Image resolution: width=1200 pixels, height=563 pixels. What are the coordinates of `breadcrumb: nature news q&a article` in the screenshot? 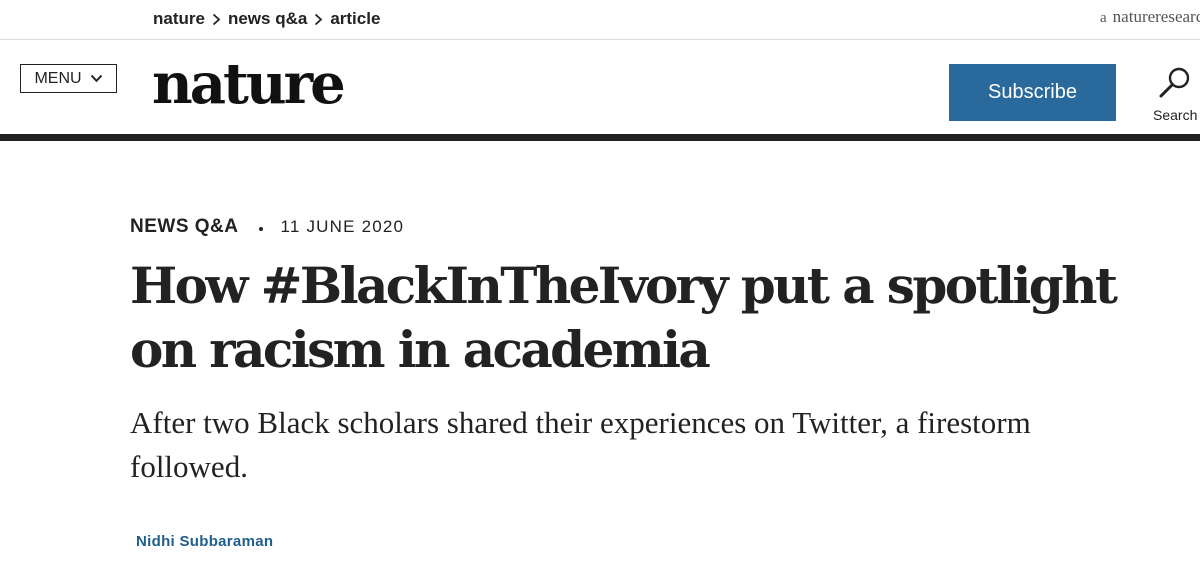 It's located at (266, 19).